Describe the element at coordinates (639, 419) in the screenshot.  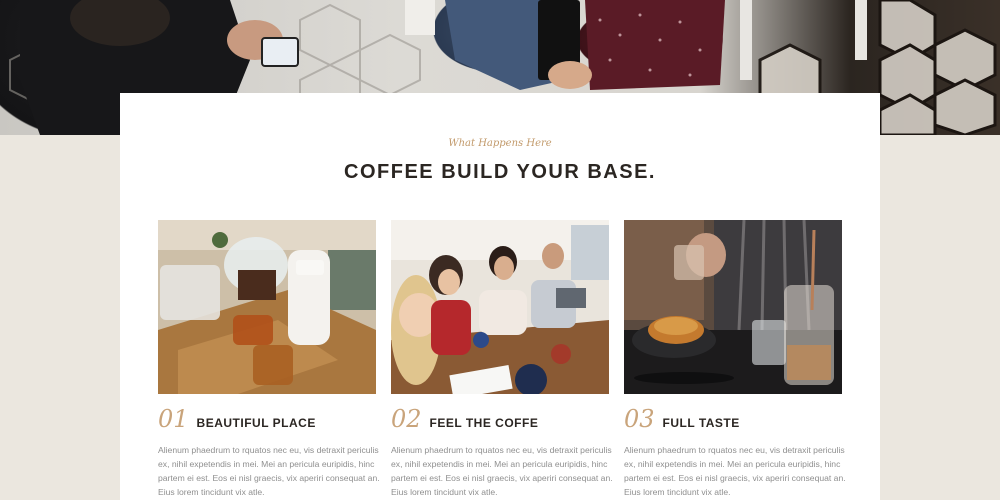
I see `feature-number: 03` at that location.